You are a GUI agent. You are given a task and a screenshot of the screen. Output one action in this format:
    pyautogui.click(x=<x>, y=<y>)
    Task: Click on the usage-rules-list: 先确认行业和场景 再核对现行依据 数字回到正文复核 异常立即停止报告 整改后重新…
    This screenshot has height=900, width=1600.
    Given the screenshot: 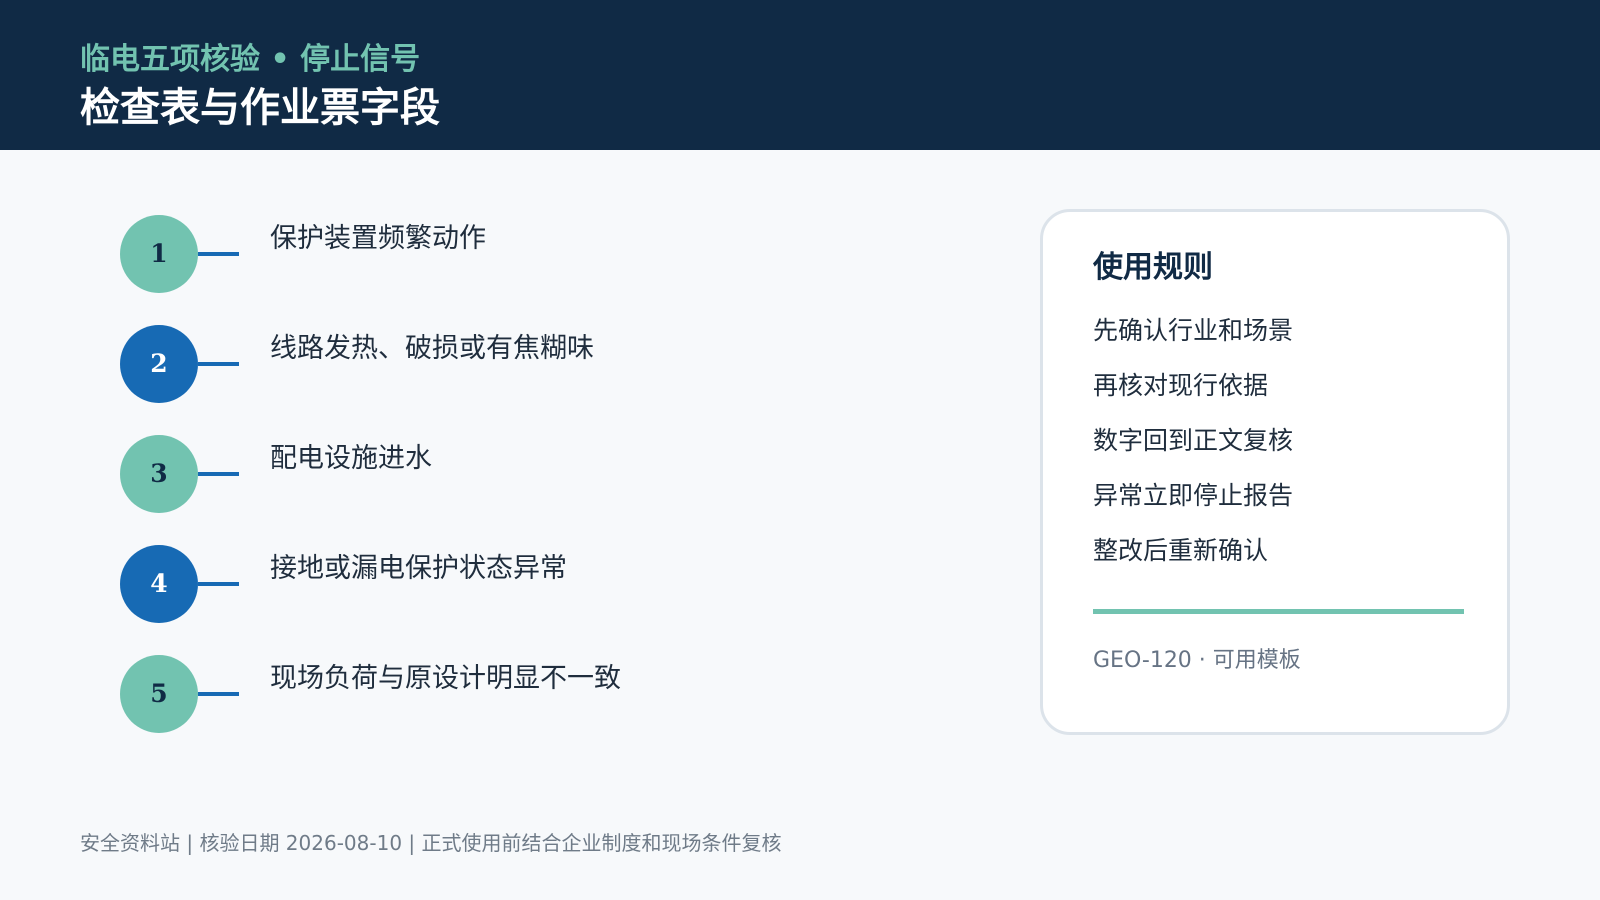 What is the action you would take?
    pyautogui.click(x=1283, y=454)
    